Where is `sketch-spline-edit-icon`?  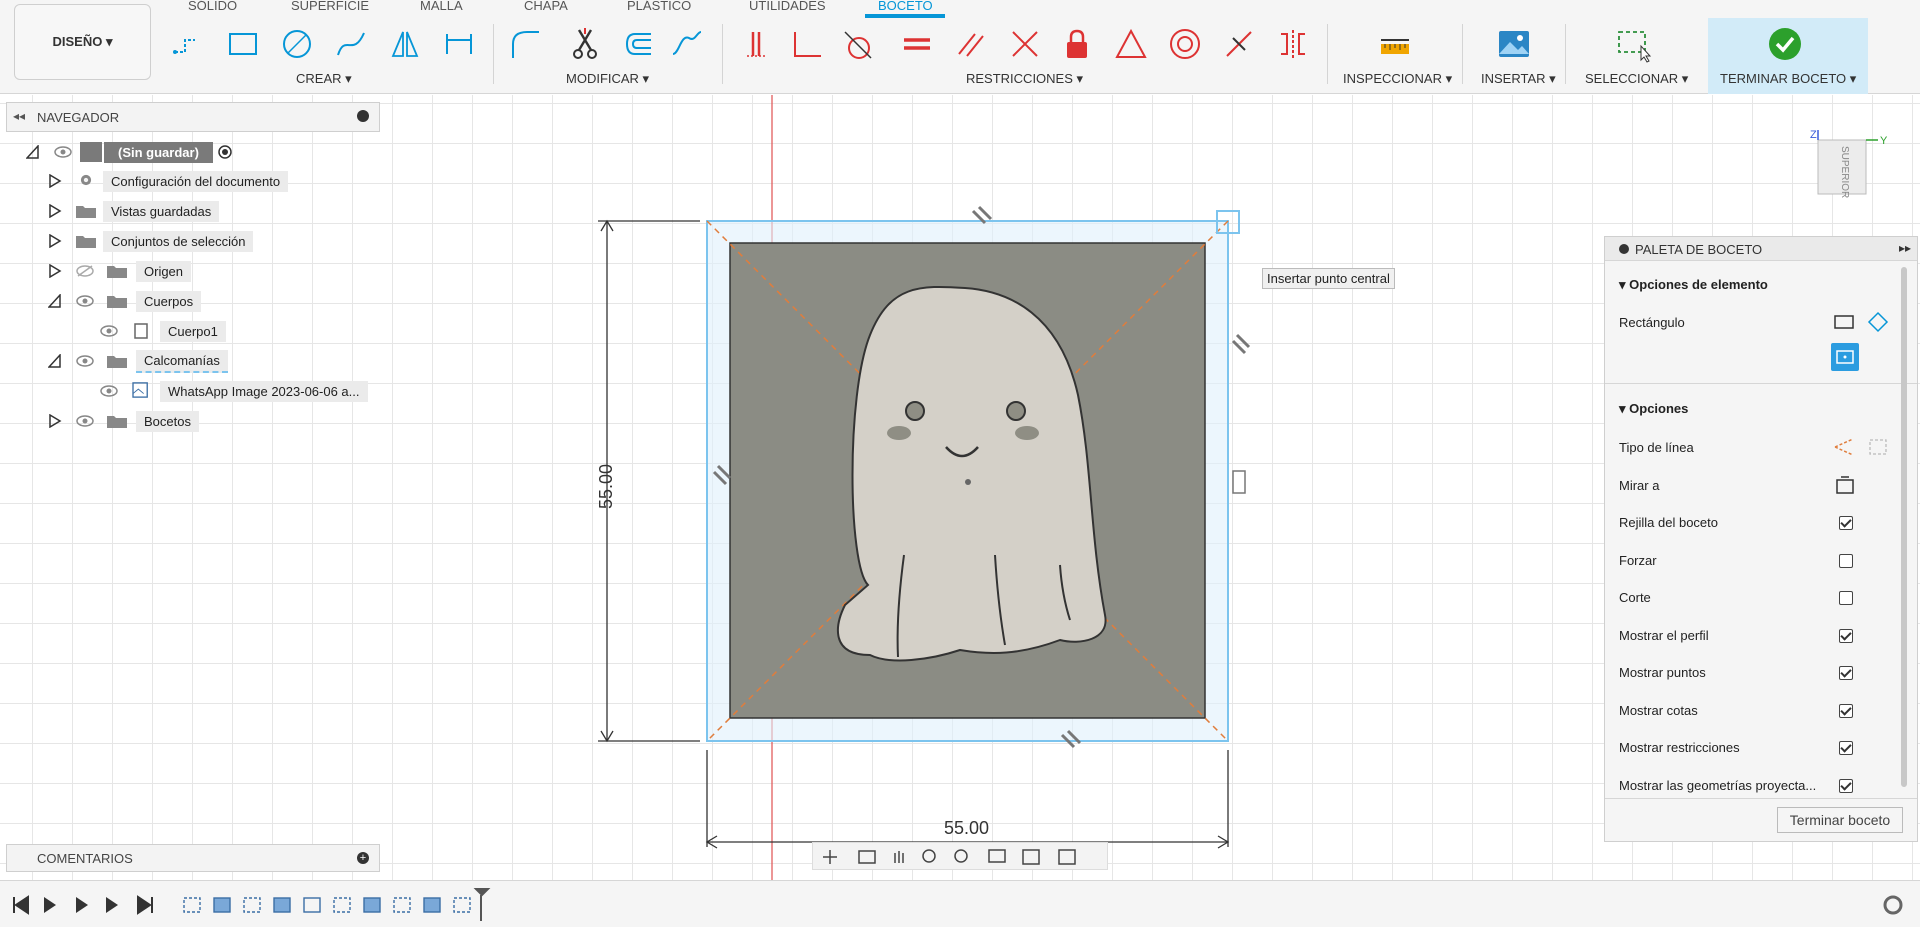 sketch-spline-edit-icon is located at coordinates (687, 44).